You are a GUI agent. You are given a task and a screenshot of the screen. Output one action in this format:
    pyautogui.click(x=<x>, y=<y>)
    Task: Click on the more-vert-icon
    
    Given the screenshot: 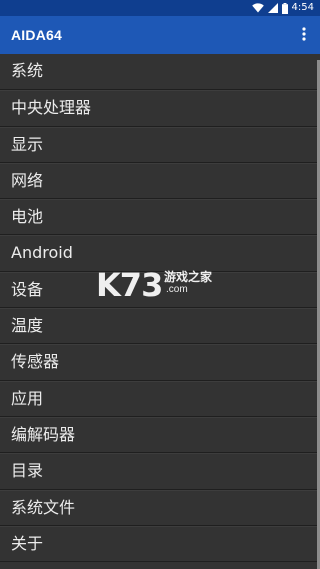 What is the action you would take?
    pyautogui.click(x=304, y=35)
    